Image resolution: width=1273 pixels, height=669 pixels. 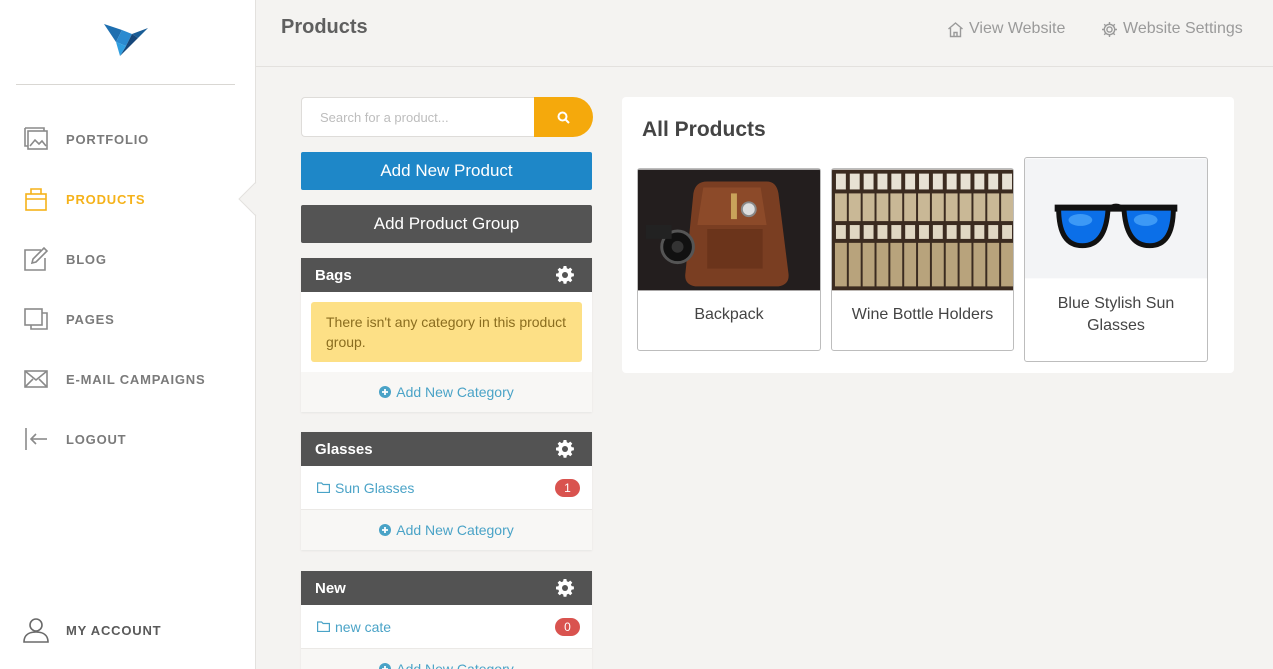 What do you see at coordinates (128, 319) in the screenshot?
I see `sidebar-item-pages: PAGES` at bounding box center [128, 319].